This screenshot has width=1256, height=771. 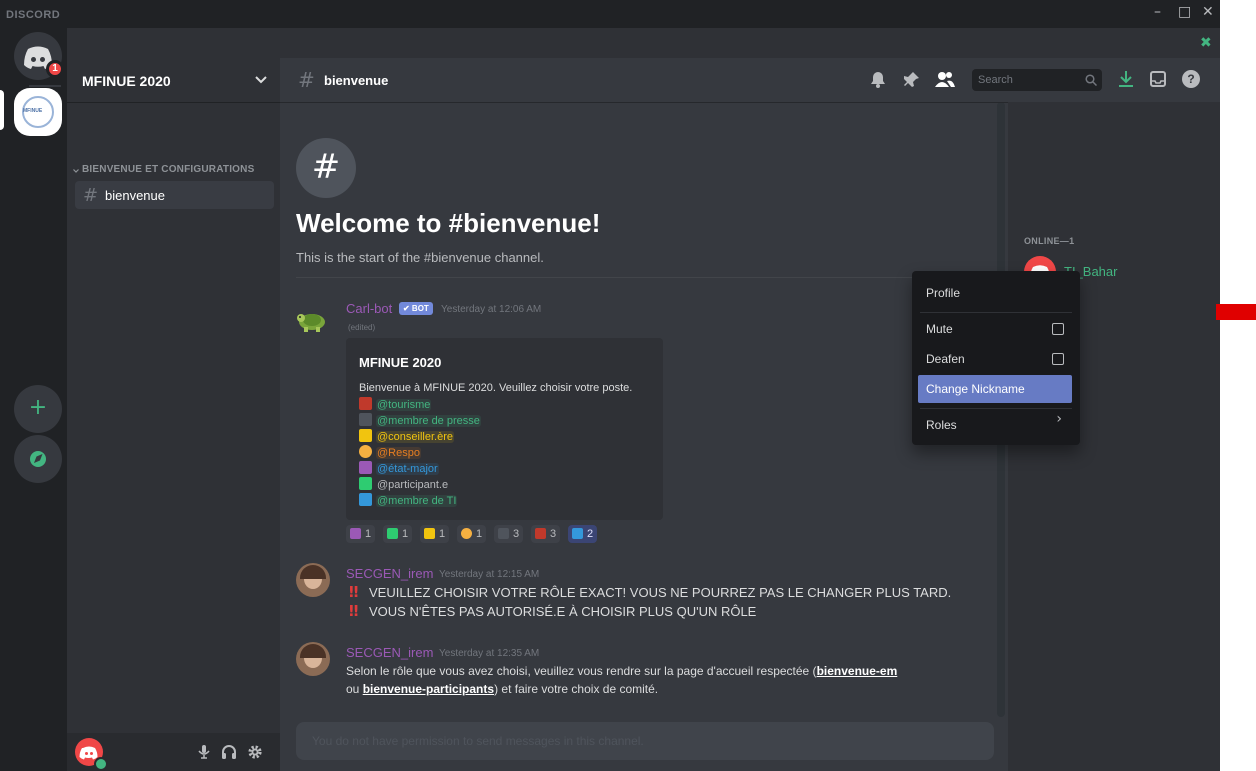 I want to click on channel-link-bienvenue-participants: bienvenue-participants, so click(x=428, y=689).